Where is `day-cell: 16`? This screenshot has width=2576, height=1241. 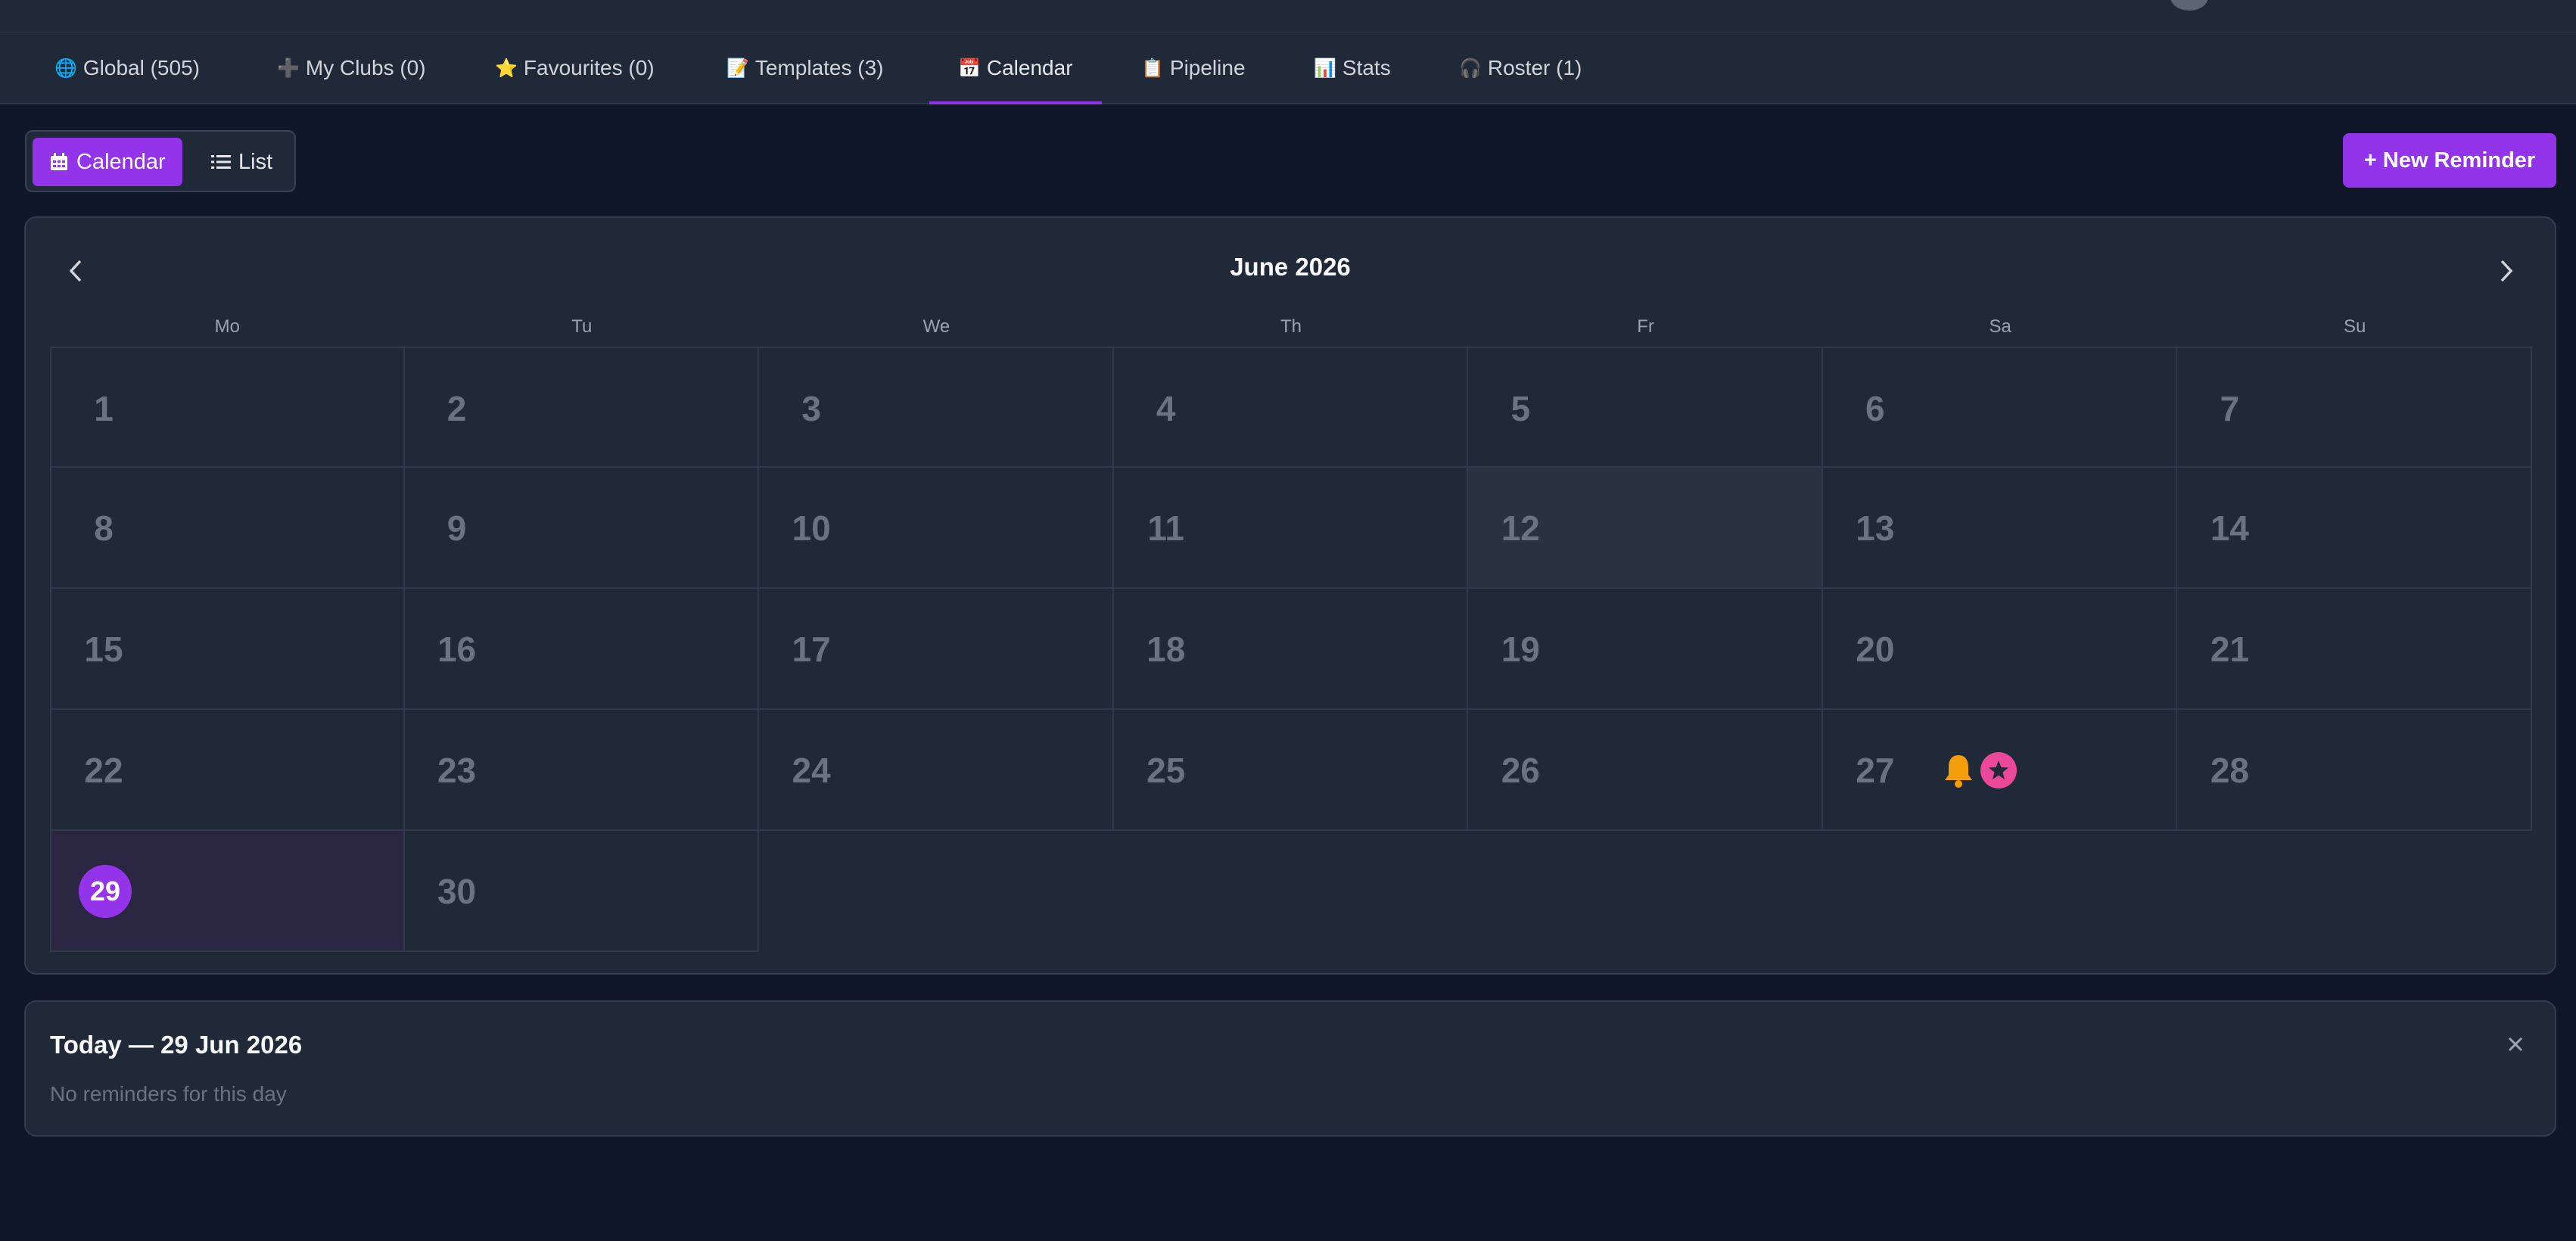 day-cell: 16 is located at coordinates (582, 649).